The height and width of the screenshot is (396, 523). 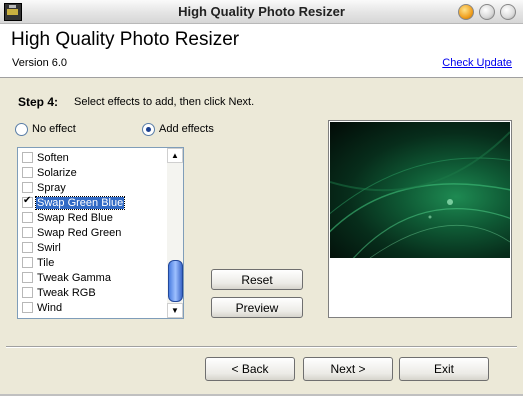 What do you see at coordinates (40, 63) in the screenshot?
I see `version-label: Version 6.0` at bounding box center [40, 63].